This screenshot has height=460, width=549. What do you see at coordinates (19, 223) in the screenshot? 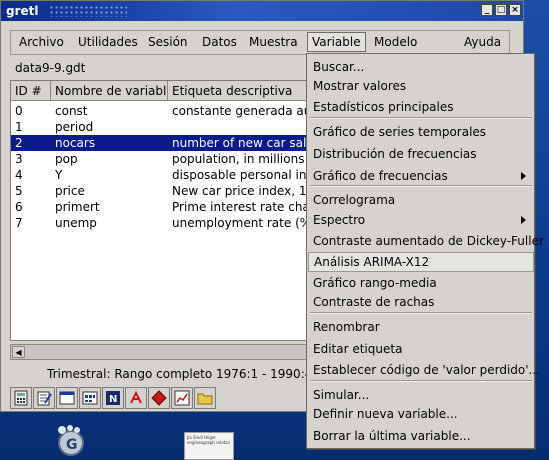
I see `cell-id: 7` at bounding box center [19, 223].